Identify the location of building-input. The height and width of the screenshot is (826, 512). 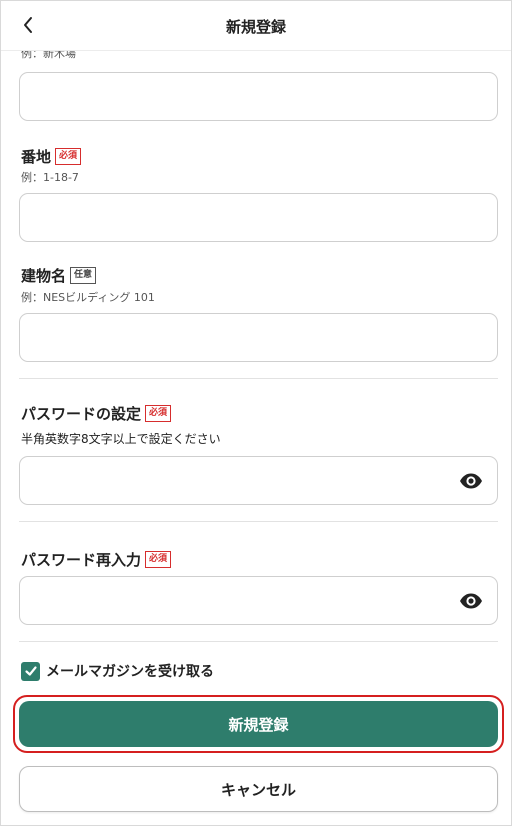
(258, 337).